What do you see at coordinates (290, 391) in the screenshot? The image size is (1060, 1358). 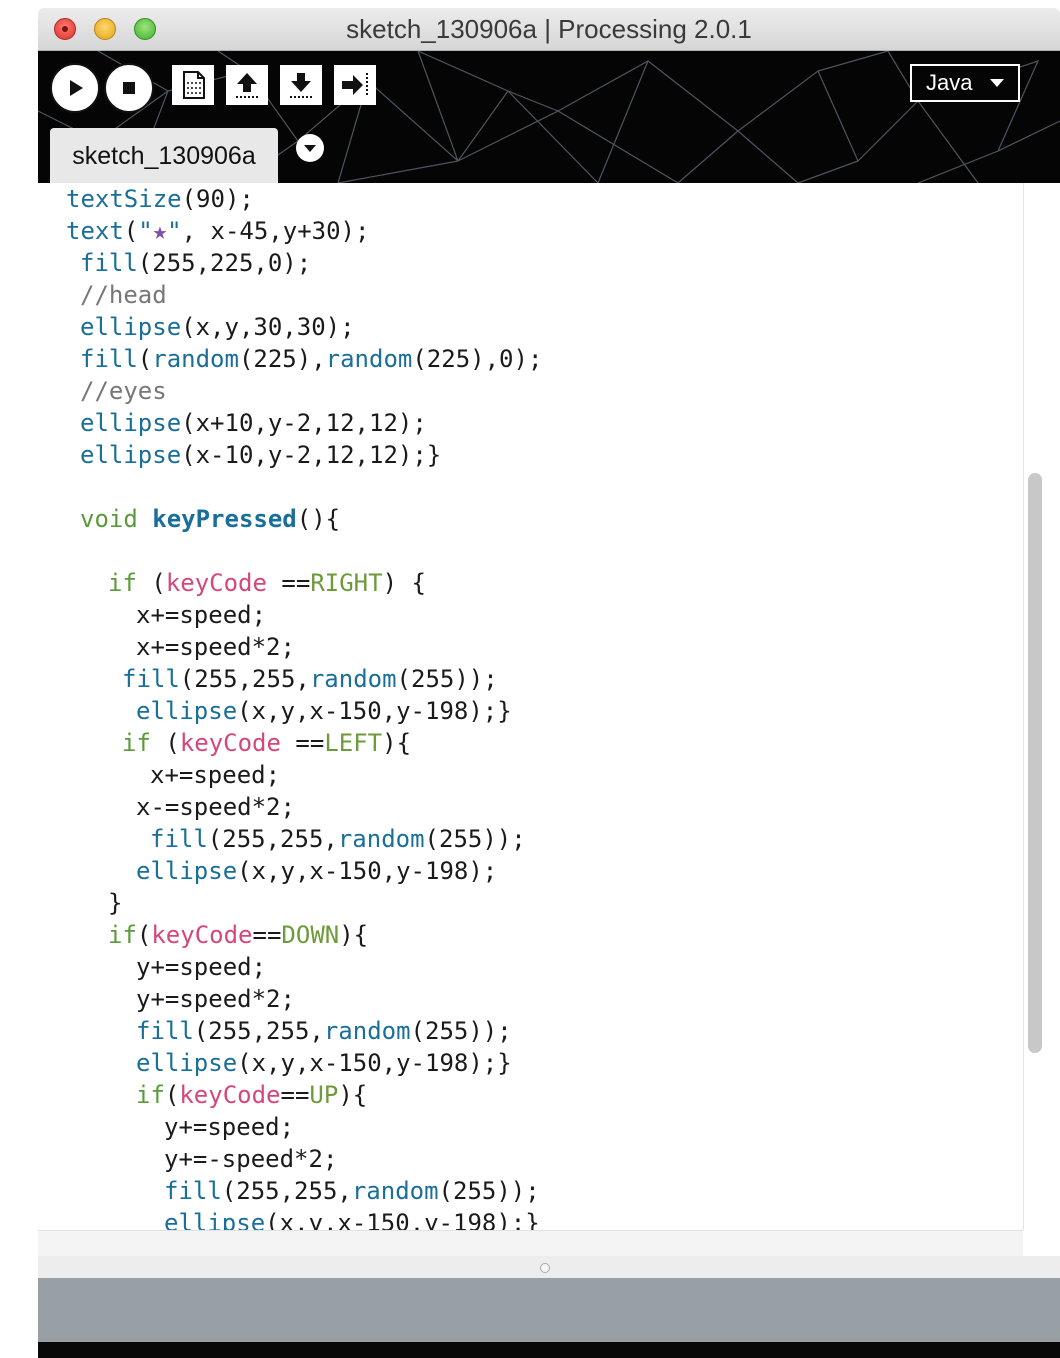 I see `code-line: //eyes` at bounding box center [290, 391].